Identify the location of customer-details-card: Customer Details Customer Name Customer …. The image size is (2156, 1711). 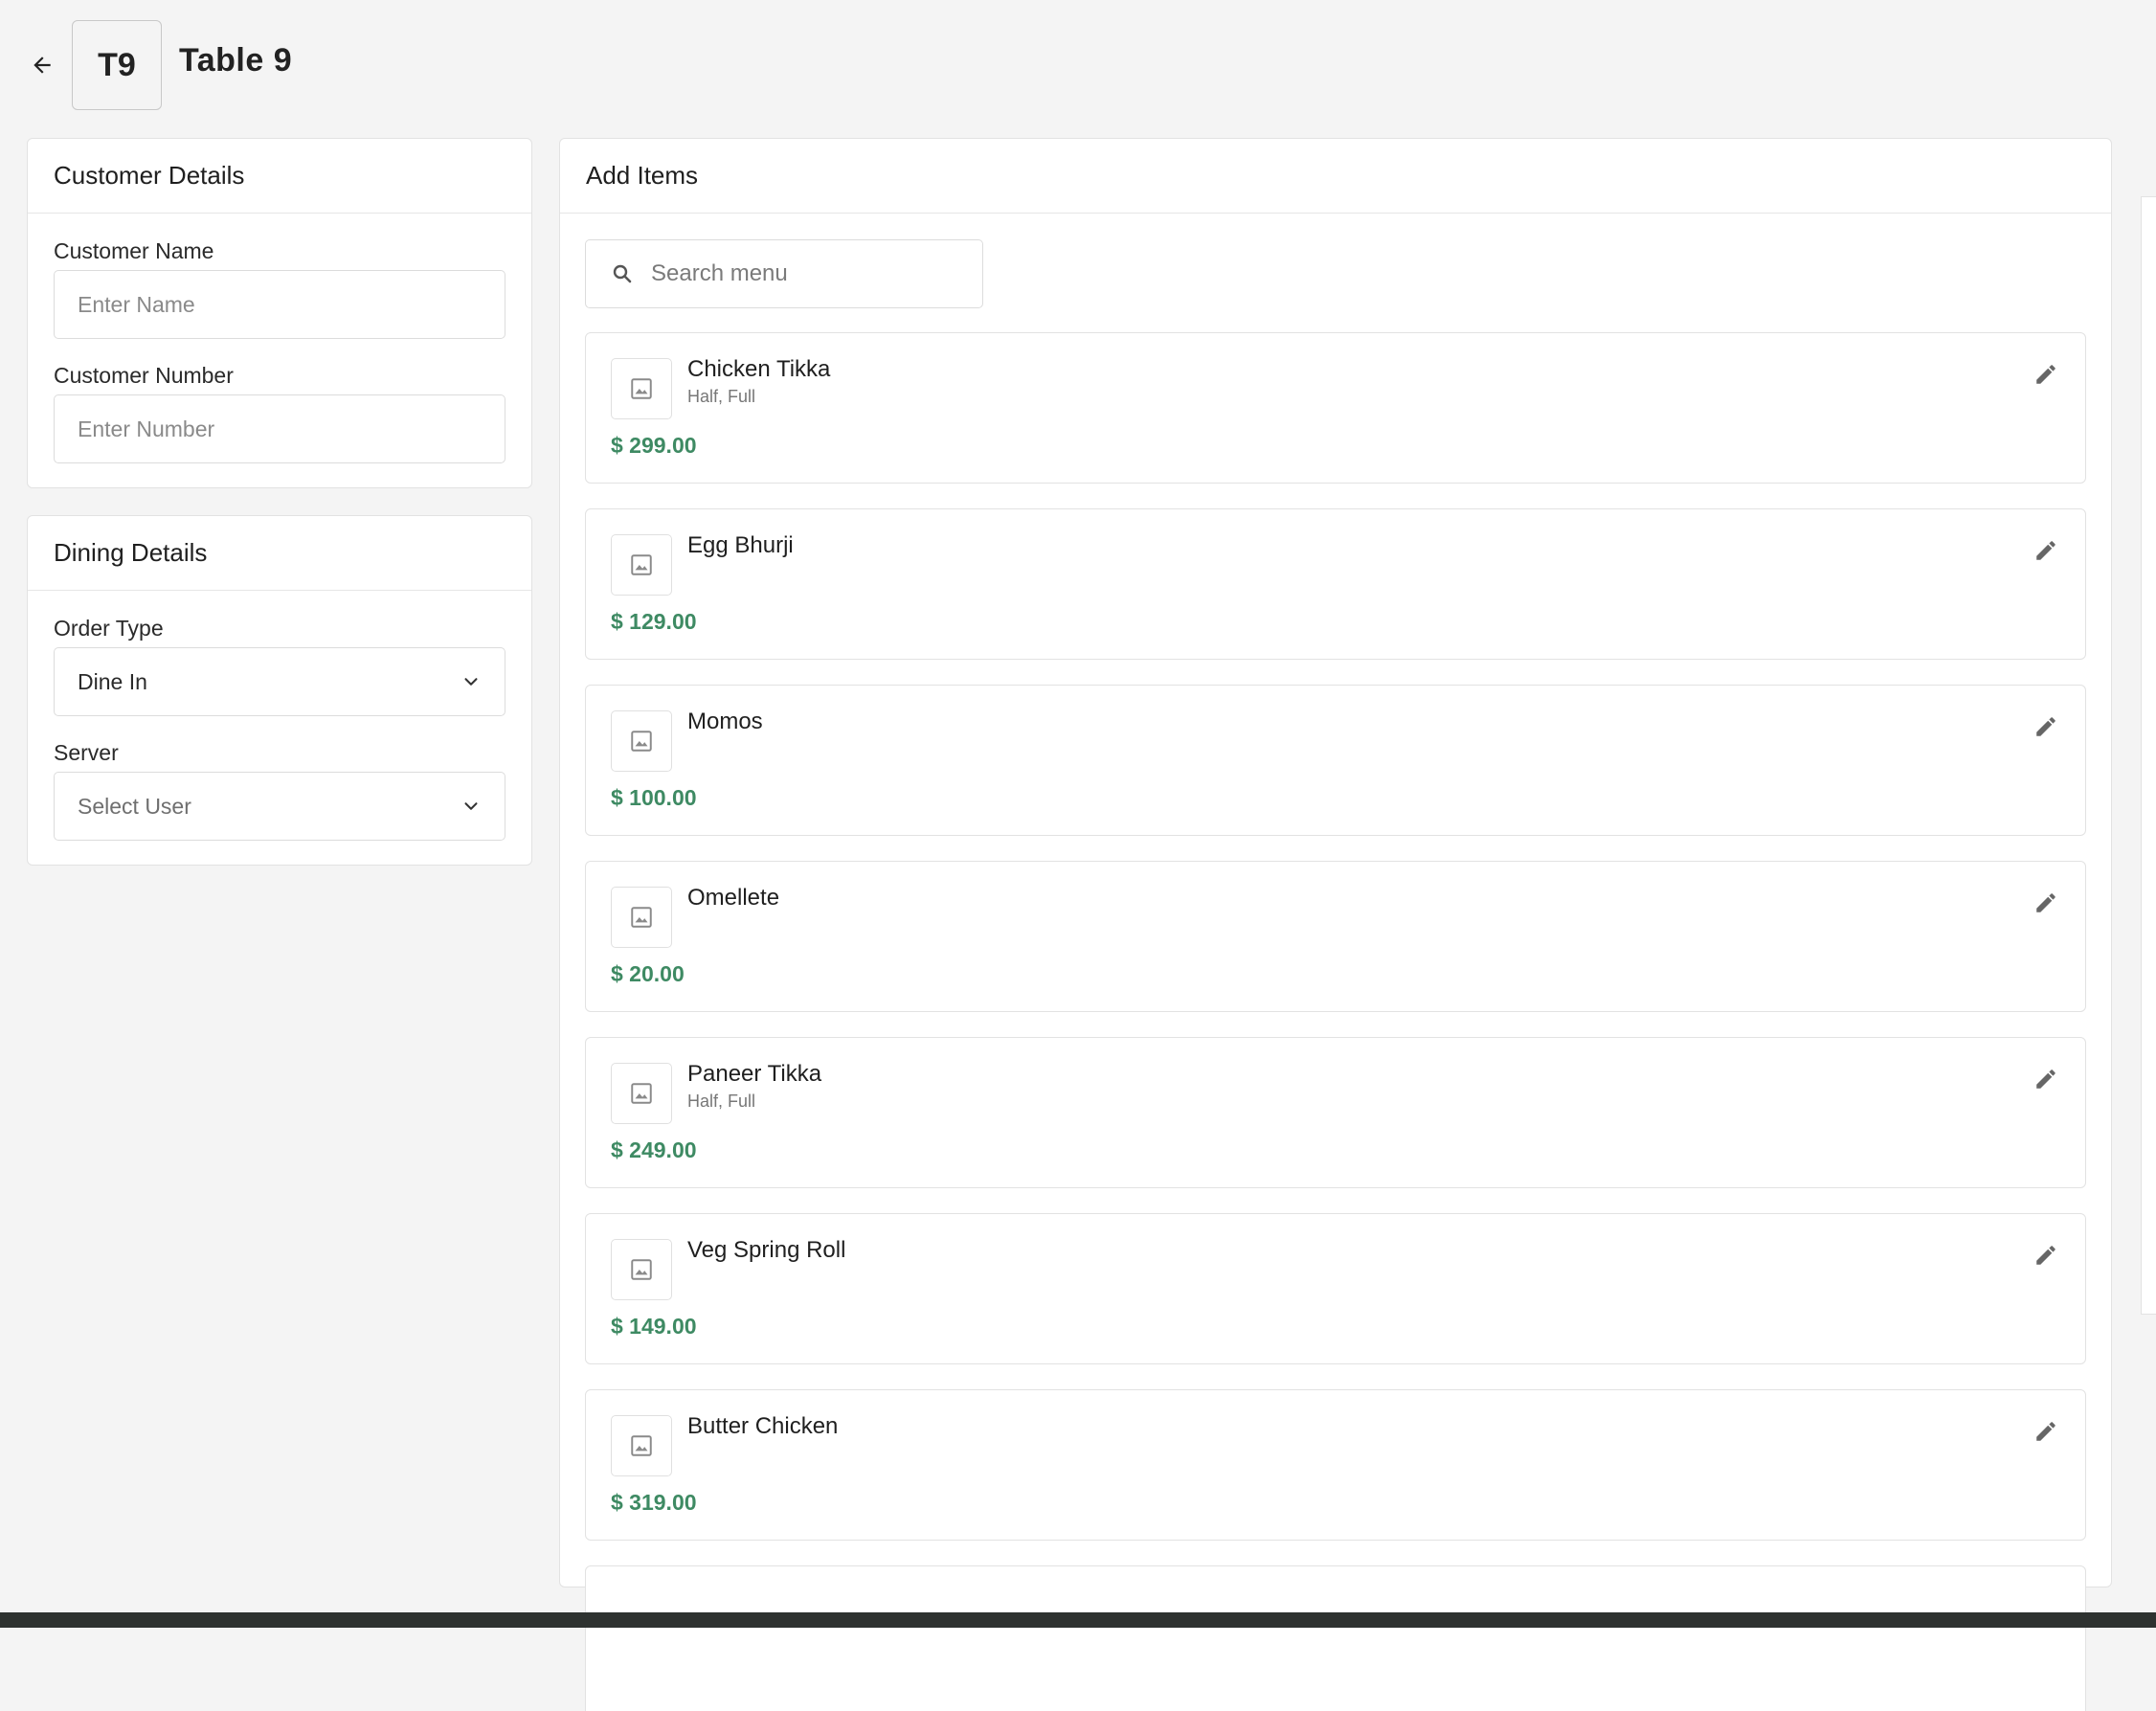
(280, 313).